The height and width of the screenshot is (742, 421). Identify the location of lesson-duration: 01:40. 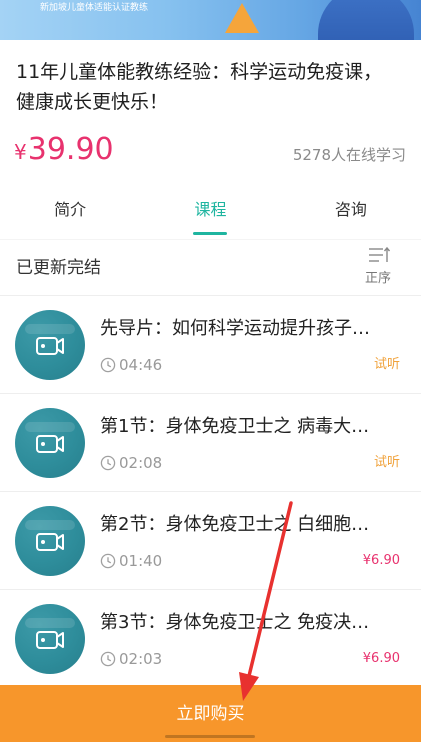
(141, 561).